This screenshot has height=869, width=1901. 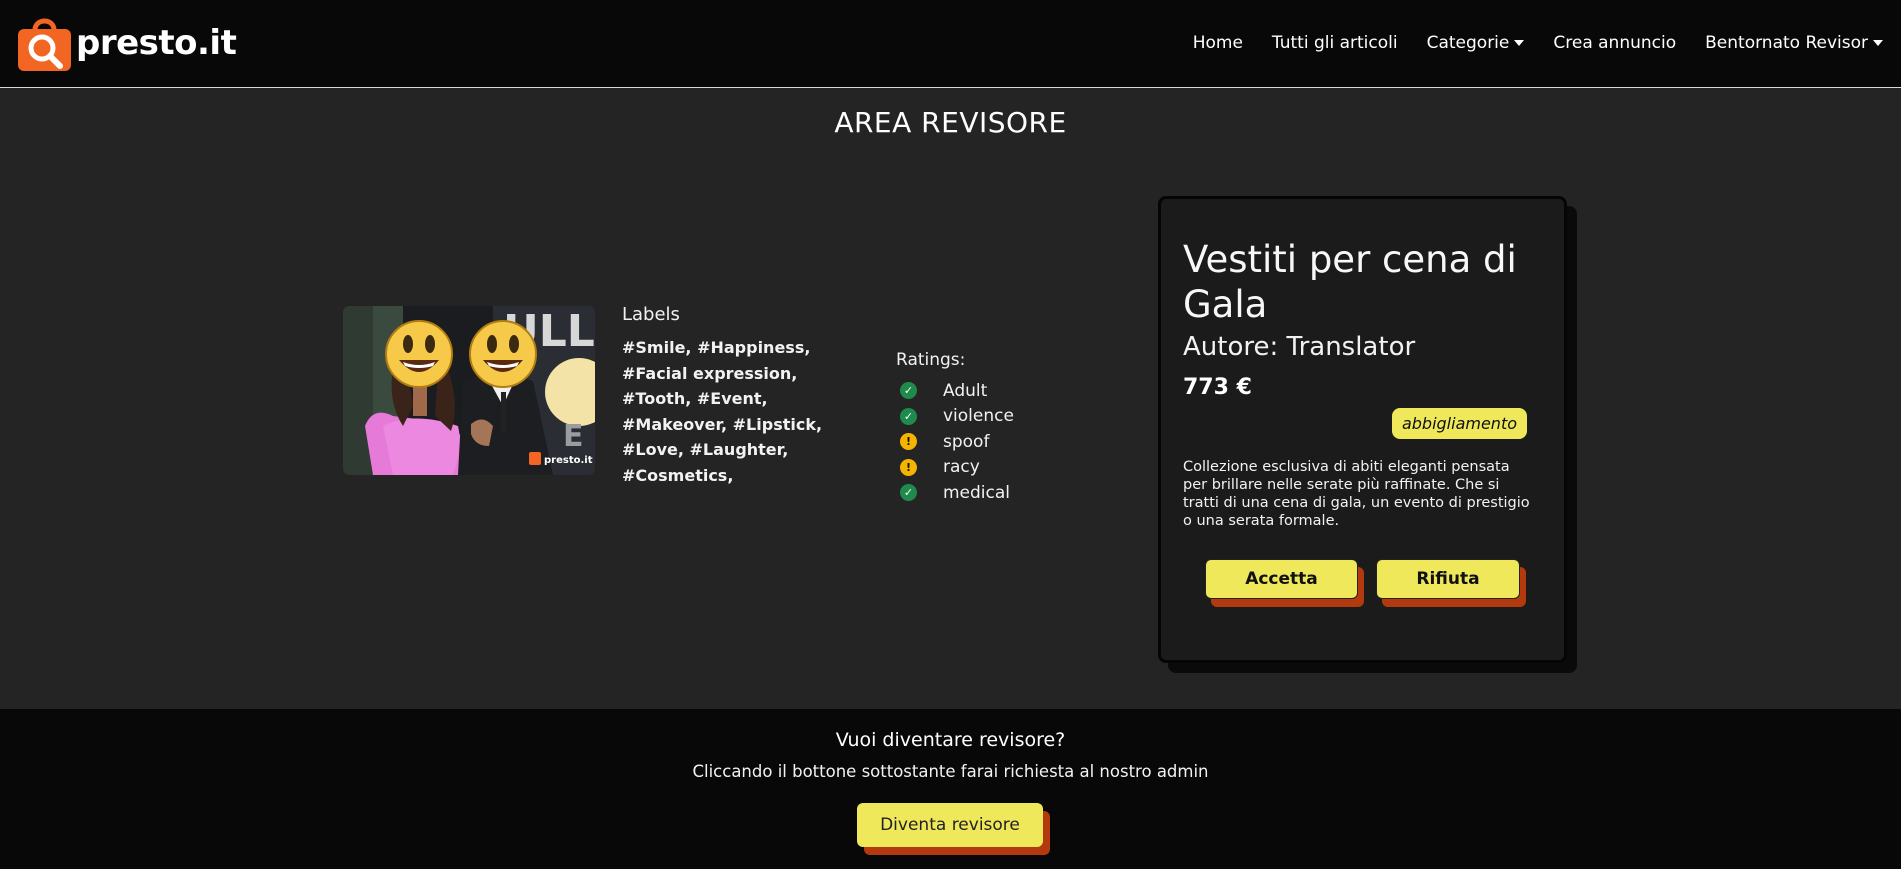 What do you see at coordinates (1786, 43) in the screenshot?
I see `nav-user-label: Bentornato Revisor` at bounding box center [1786, 43].